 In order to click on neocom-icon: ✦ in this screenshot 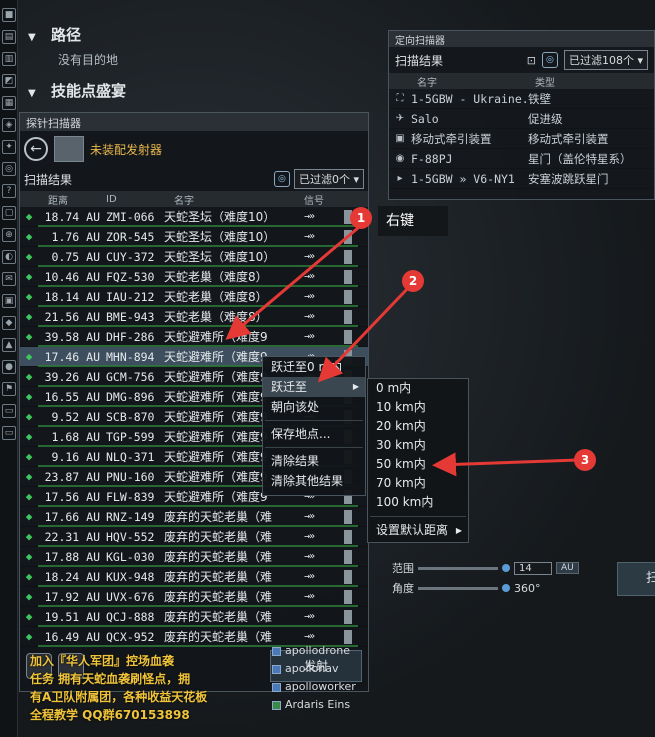, I will do `click(9, 147)`.